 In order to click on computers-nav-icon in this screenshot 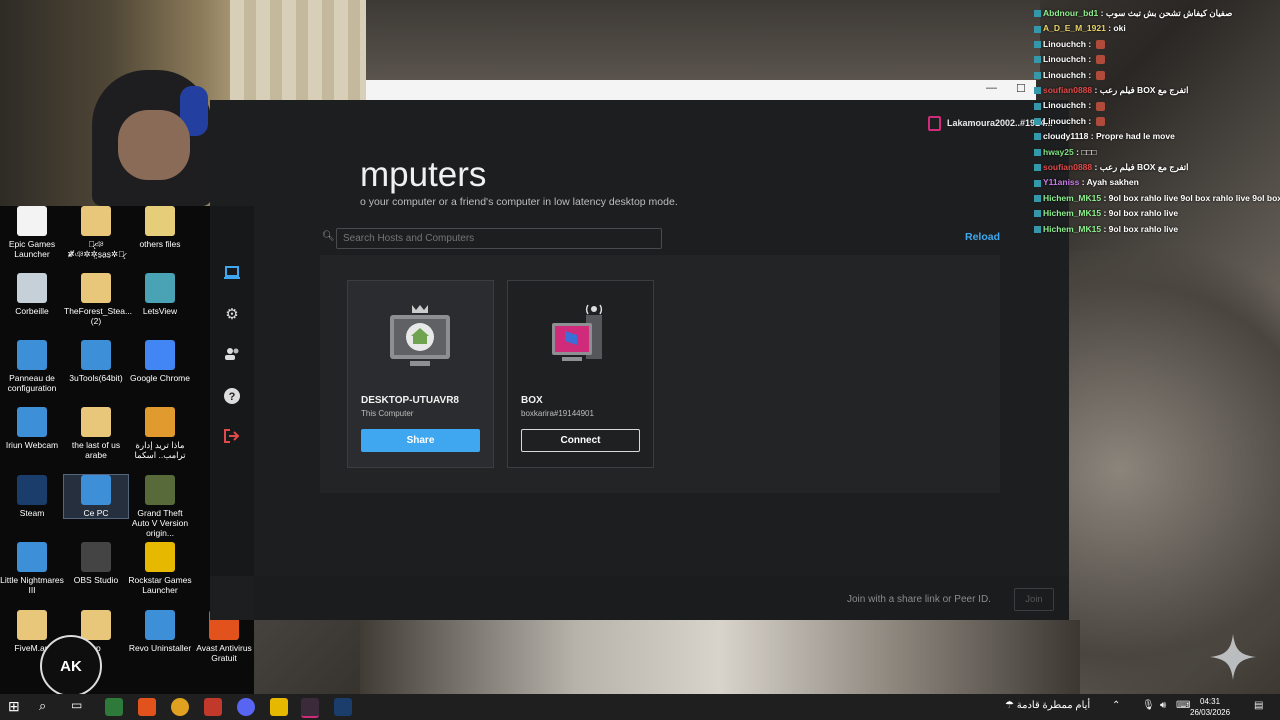, I will do `click(232, 273)`.